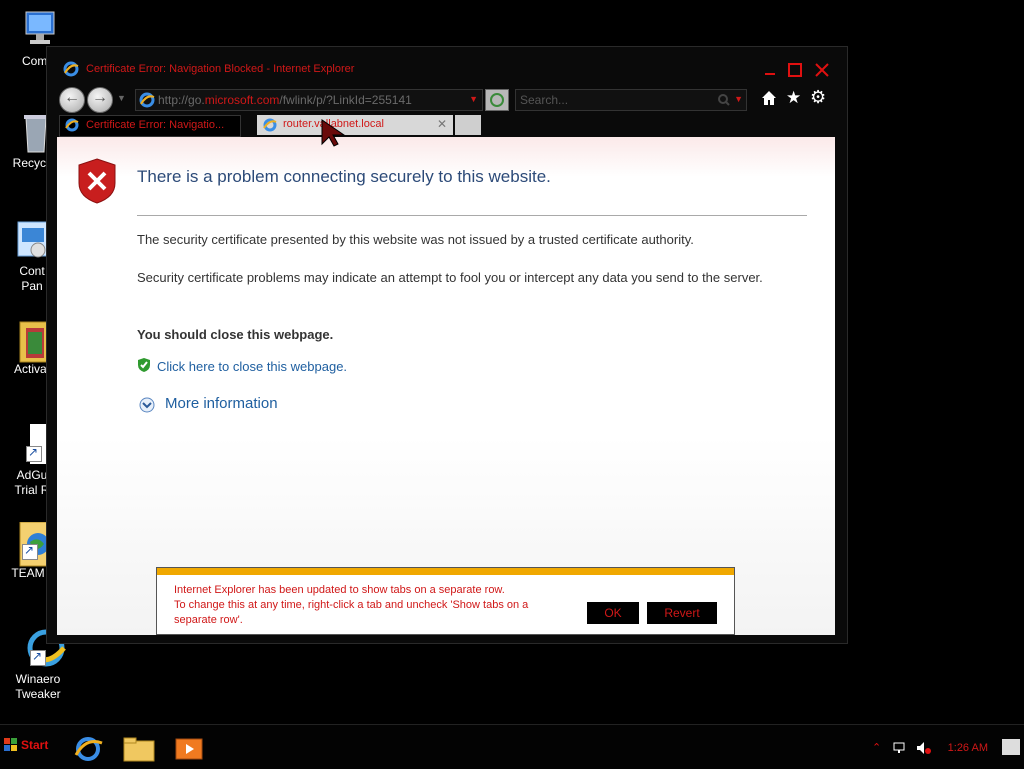  What do you see at coordinates (793, 97) in the screenshot?
I see `favorites-star-icon: ★` at bounding box center [793, 97].